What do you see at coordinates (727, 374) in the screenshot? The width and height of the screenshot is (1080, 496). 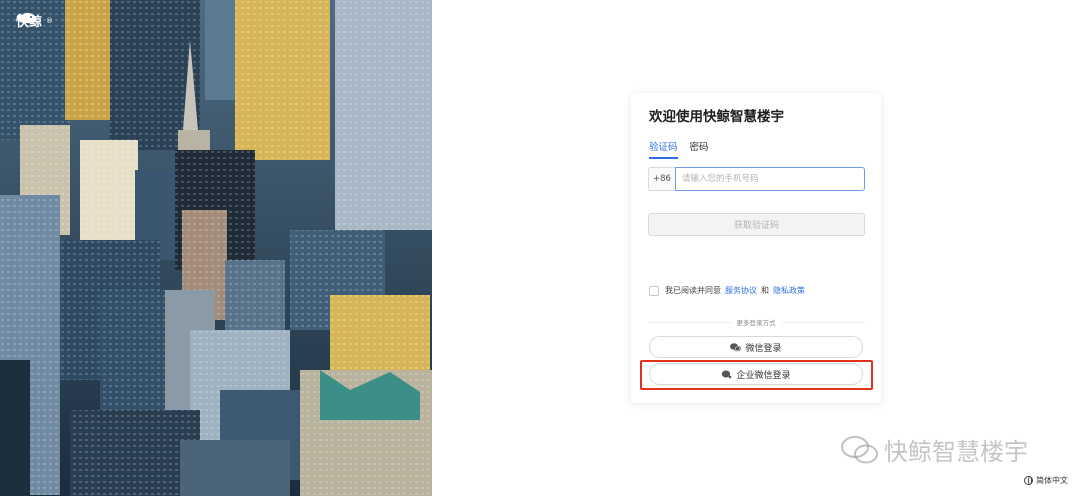 I see `wecom-icon` at bounding box center [727, 374].